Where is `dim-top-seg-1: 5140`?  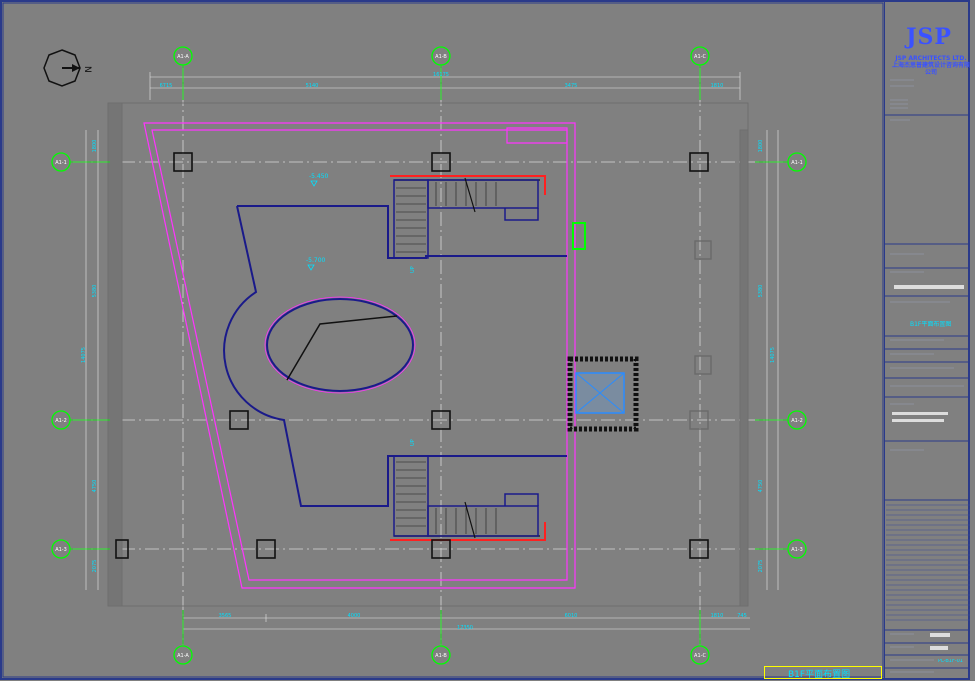
dim-top-seg-1: 5140 is located at coordinates (312, 86).